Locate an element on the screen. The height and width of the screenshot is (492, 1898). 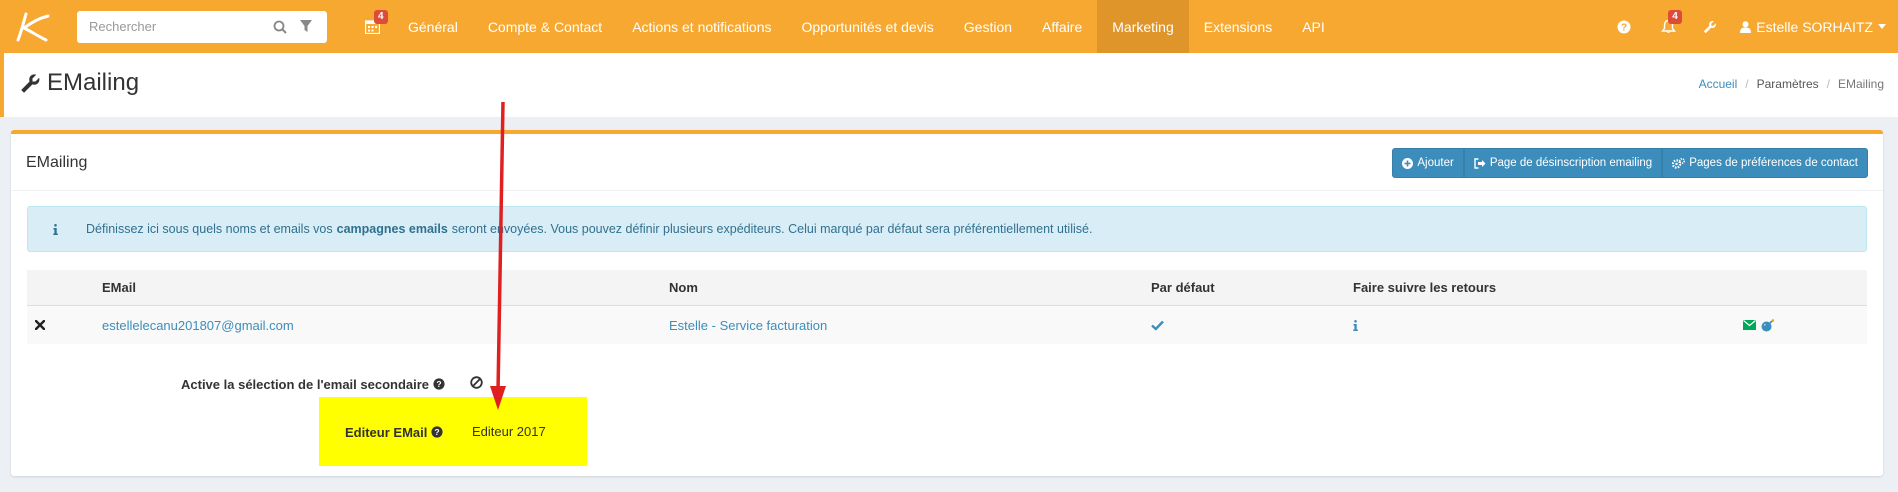
calendar-button: 4 is located at coordinates (372, 26).